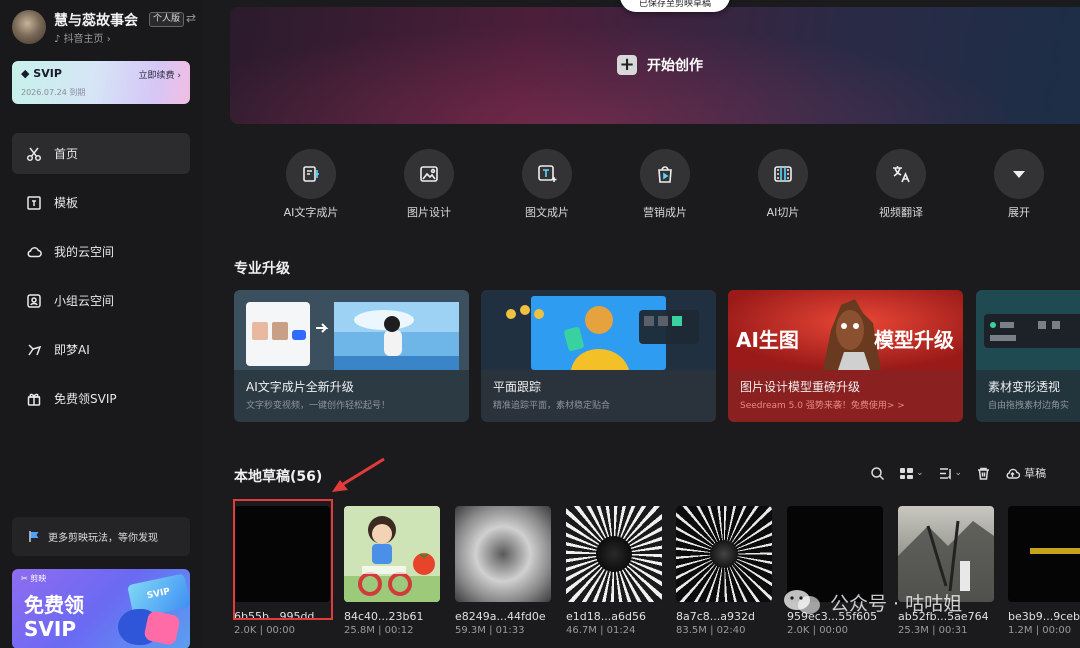  Describe the element at coordinates (384, 616) in the screenshot. I see `draft-name: 84c40...23b61` at that location.